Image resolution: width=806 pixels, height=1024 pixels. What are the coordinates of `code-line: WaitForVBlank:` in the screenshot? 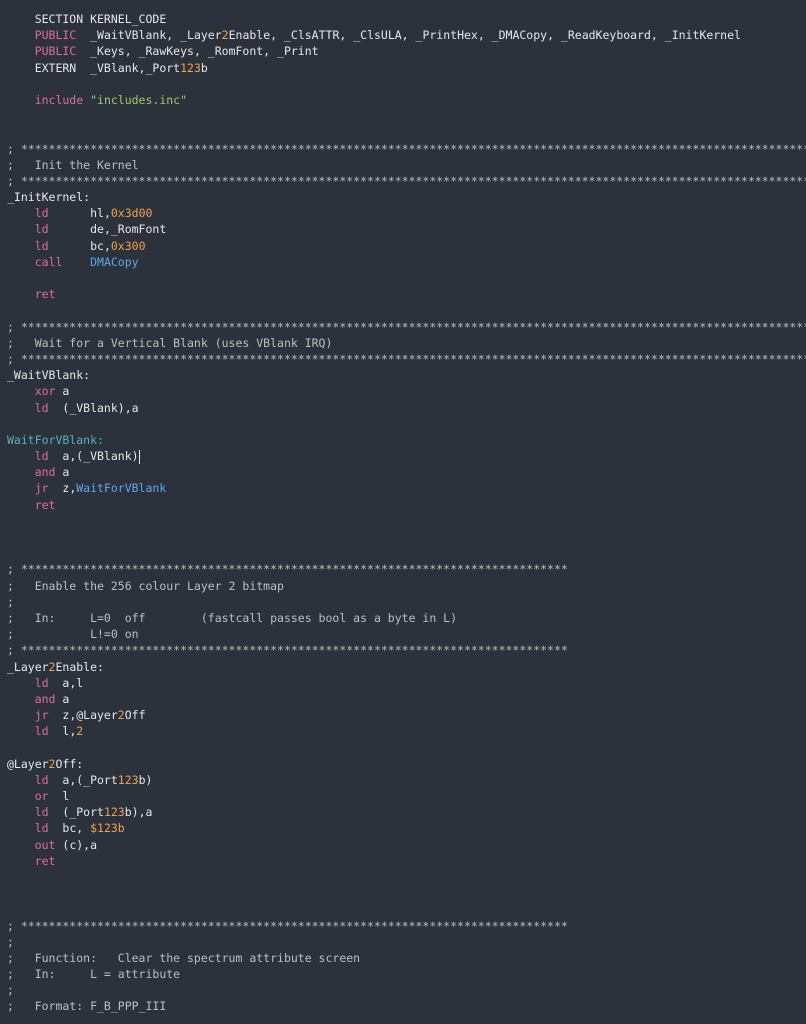 It's located at (403, 440).